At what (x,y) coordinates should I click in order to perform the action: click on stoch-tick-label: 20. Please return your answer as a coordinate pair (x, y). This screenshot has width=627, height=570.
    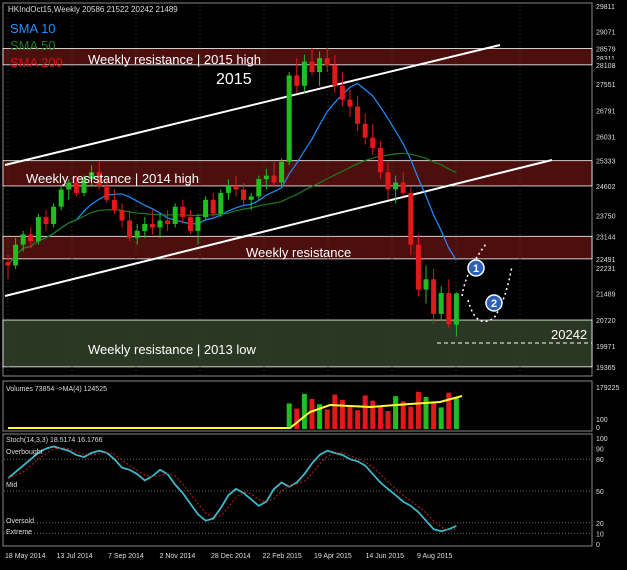
    Looking at the image, I should click on (600, 524).